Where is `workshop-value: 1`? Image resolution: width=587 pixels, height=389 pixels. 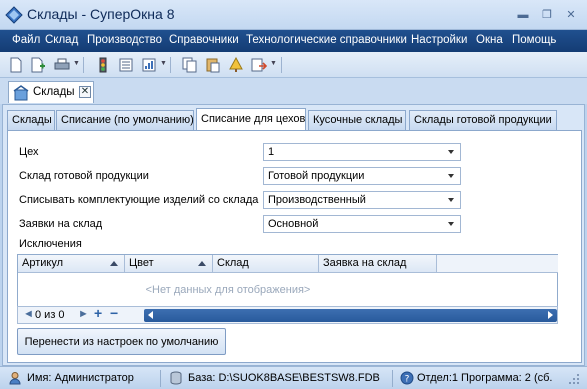
workshop-value: 1 is located at coordinates (271, 152).